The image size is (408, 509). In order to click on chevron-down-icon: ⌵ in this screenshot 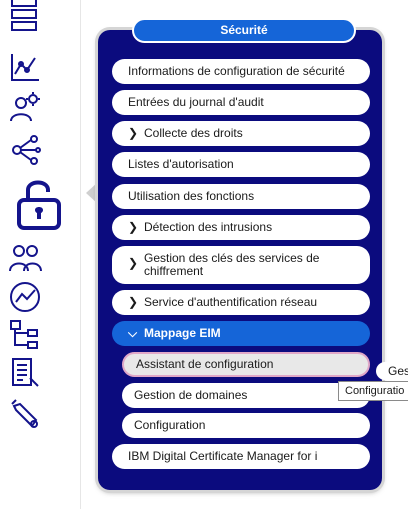, I will do `click(133, 333)`.